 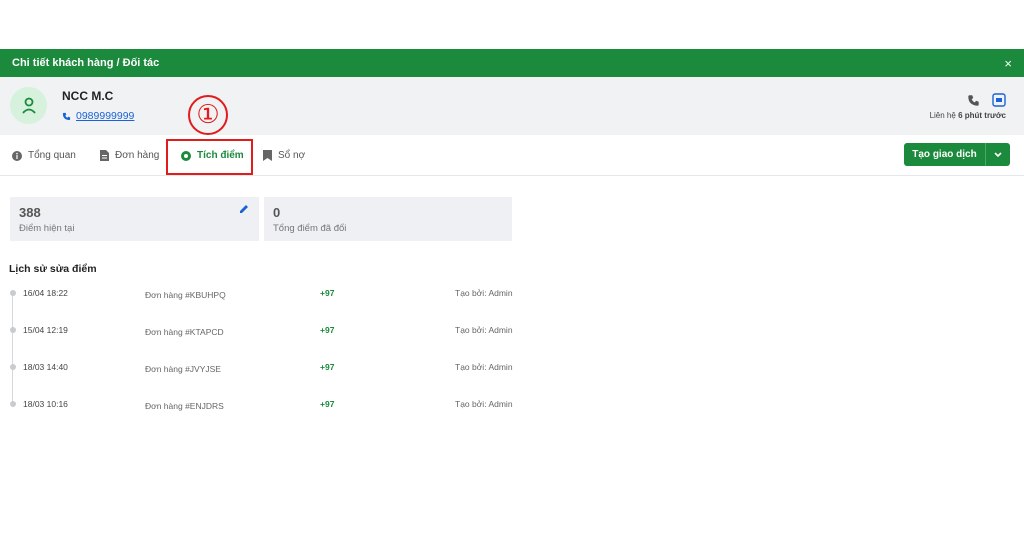 What do you see at coordinates (942, 115) in the screenshot?
I see `last-contact-prefix: Liên hệ` at bounding box center [942, 115].